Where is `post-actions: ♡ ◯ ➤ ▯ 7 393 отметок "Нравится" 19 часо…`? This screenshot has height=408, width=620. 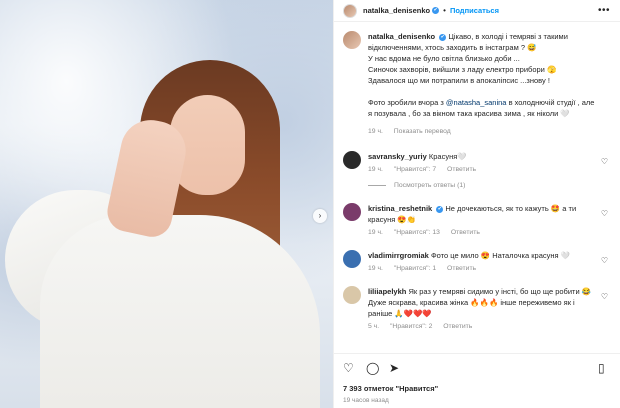 post-actions: ♡ ◯ ➤ ▯ 7 393 отметок "Нравится" 19 часо… is located at coordinates (477, 380).